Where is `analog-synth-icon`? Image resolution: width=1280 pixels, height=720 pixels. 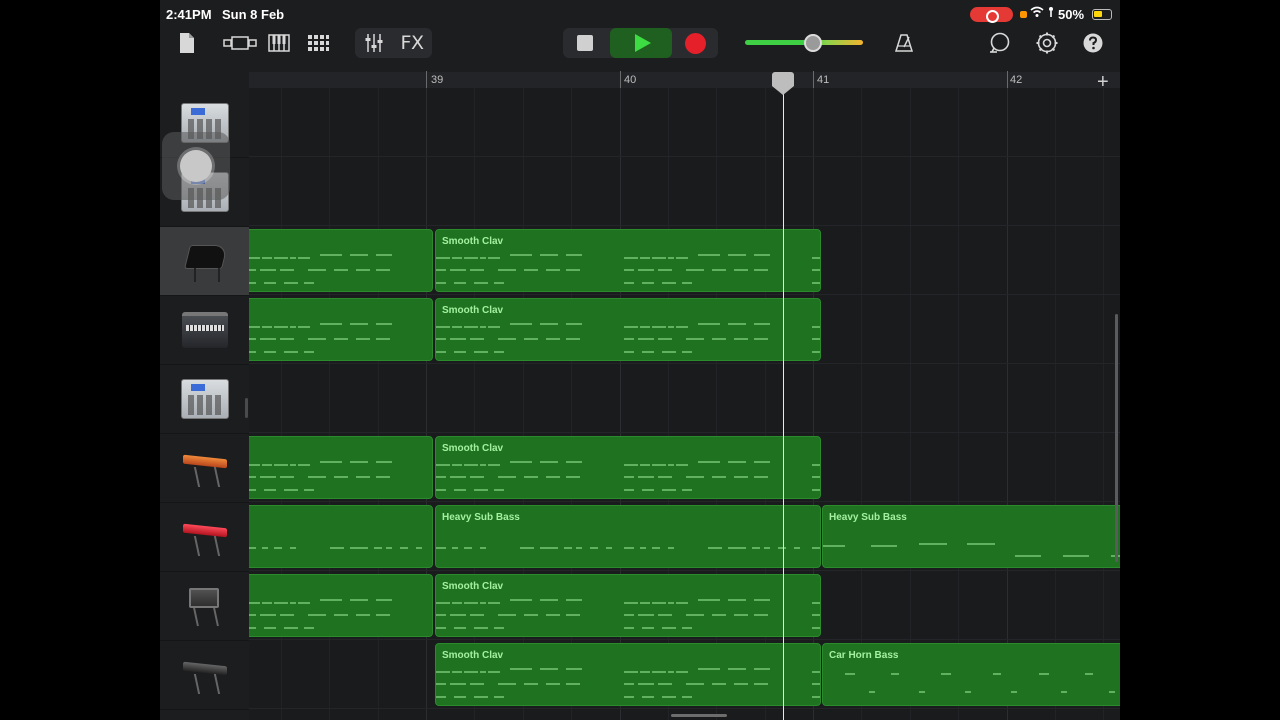 analog-synth-icon is located at coordinates (205, 606).